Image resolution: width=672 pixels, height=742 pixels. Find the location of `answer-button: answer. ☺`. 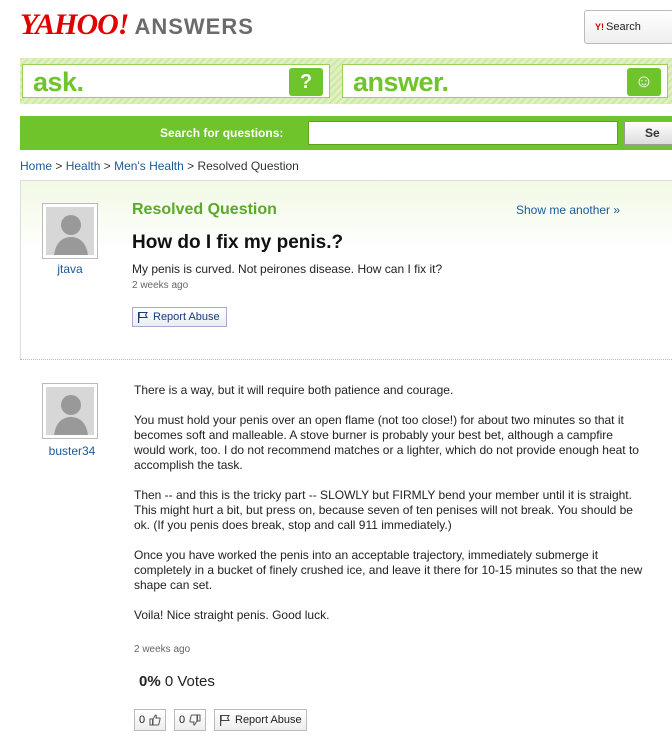

answer-button: answer. ☺ is located at coordinates (505, 81).